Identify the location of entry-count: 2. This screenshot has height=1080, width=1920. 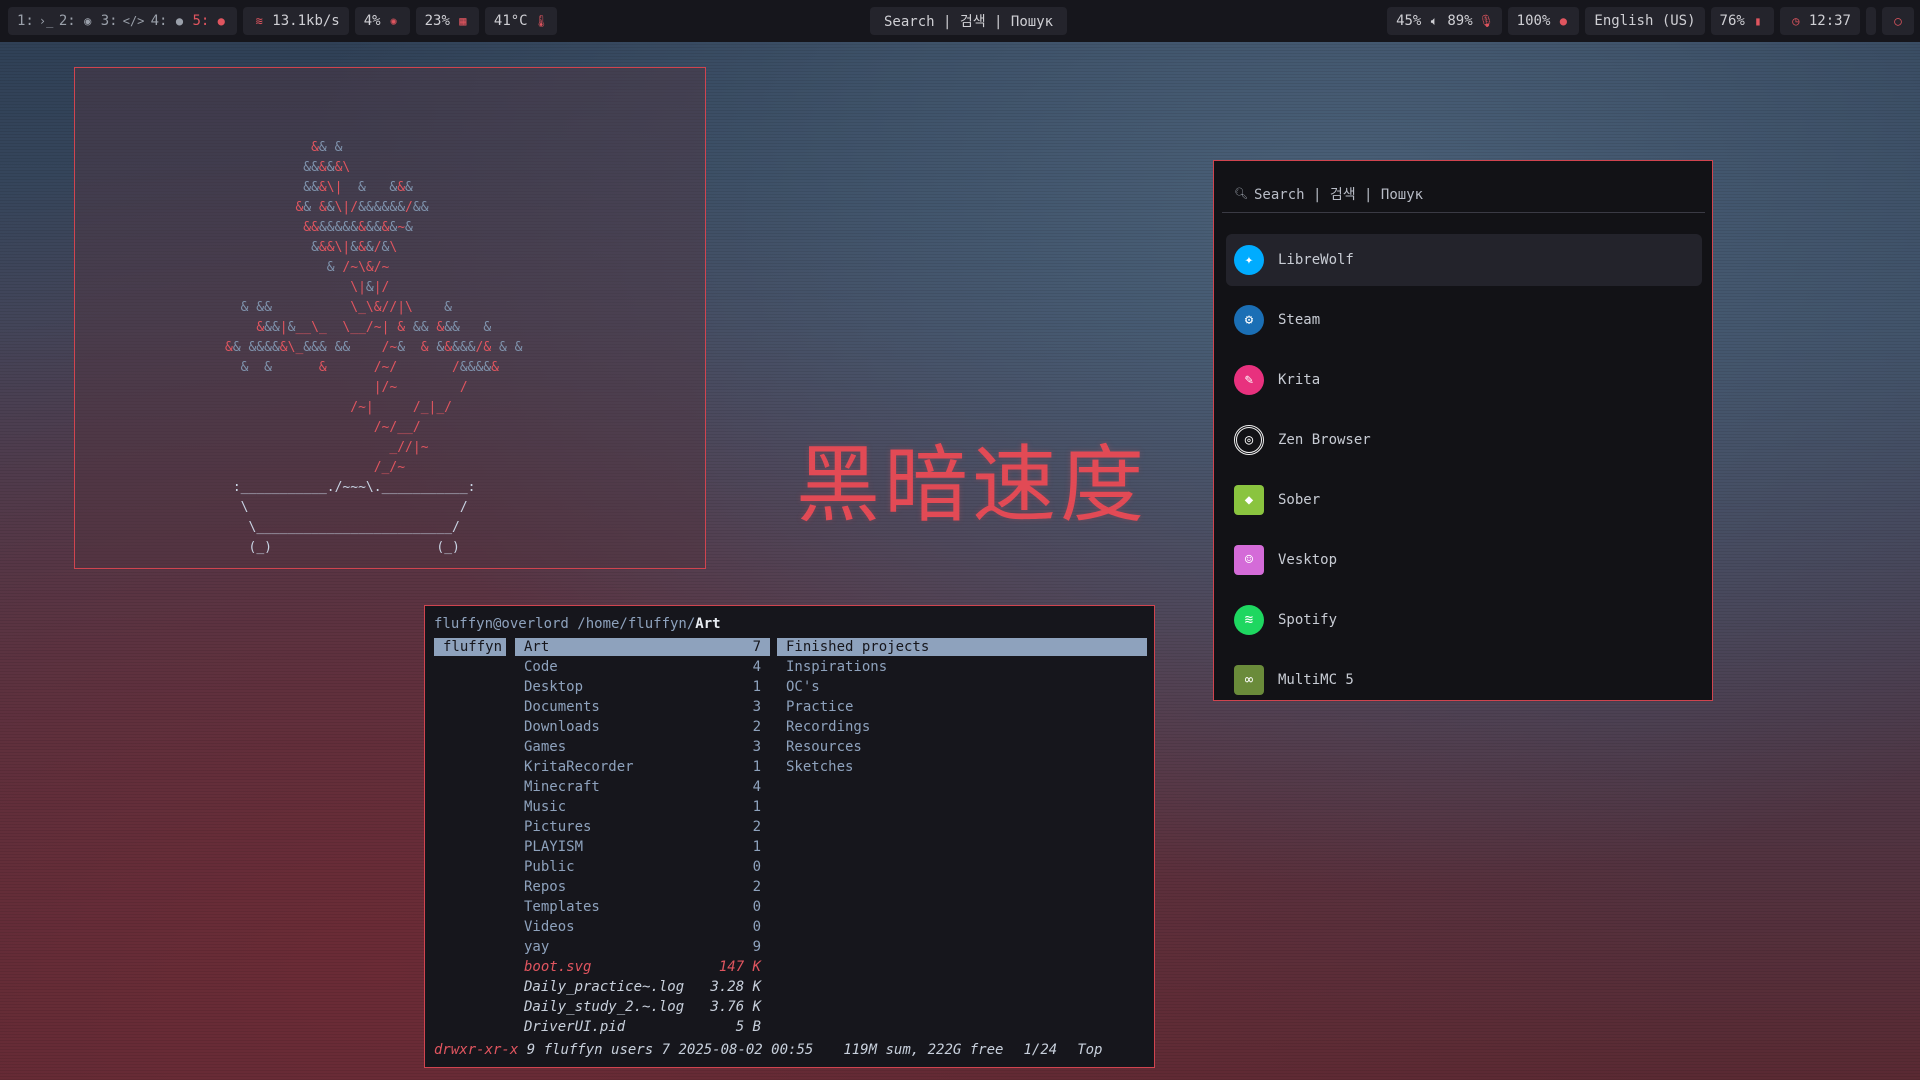
(757, 888).